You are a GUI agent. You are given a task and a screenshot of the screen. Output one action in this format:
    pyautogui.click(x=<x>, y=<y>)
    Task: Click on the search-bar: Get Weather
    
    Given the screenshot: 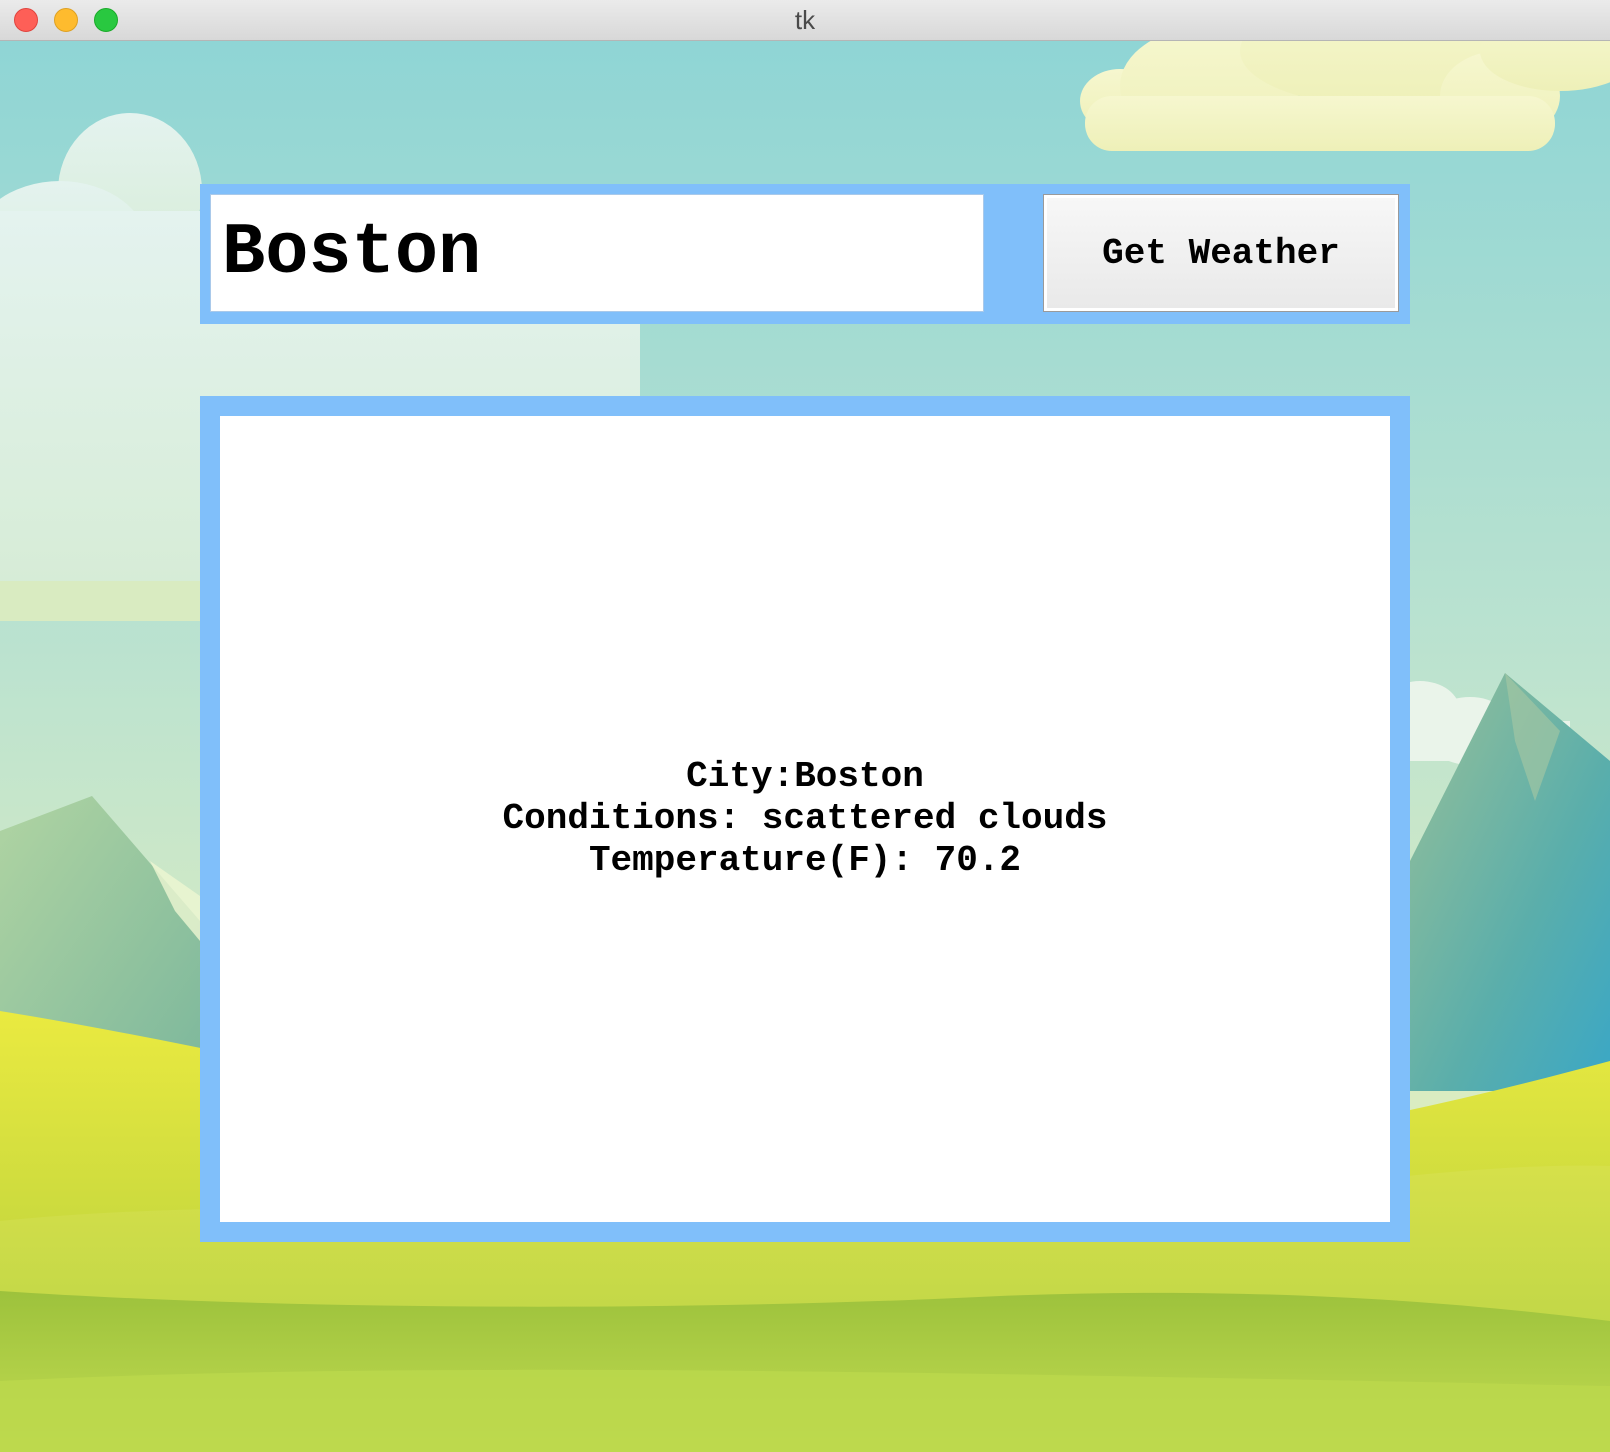 What is the action you would take?
    pyautogui.click(x=805, y=254)
    